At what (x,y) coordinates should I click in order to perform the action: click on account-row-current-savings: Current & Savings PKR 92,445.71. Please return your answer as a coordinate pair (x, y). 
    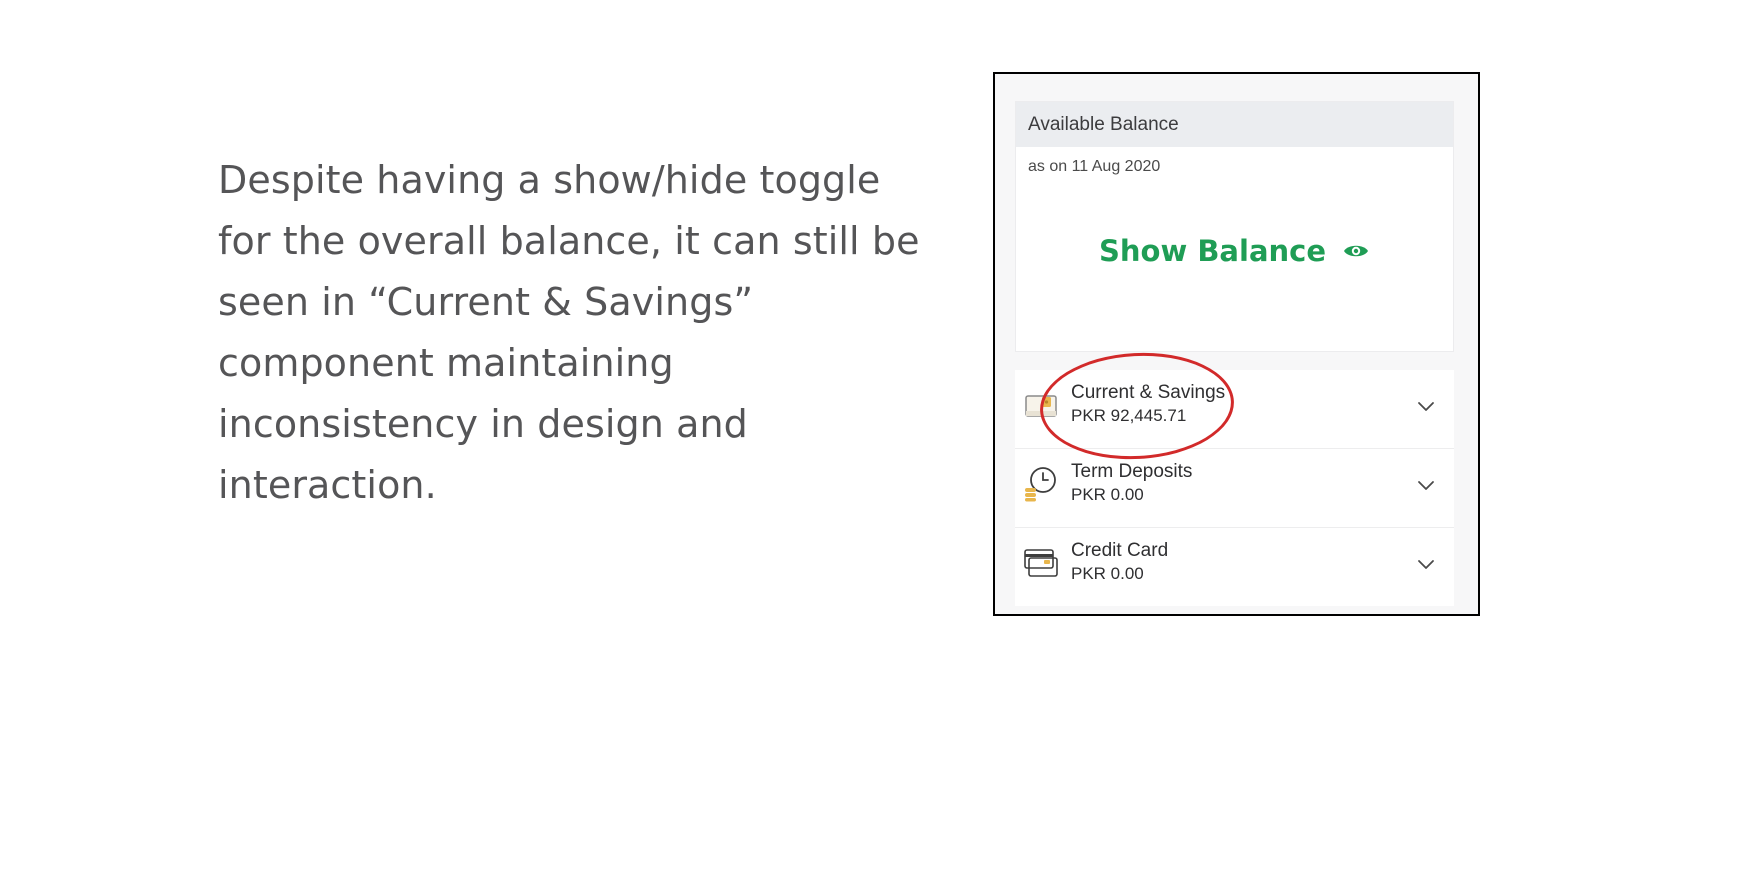
    Looking at the image, I should click on (1234, 409).